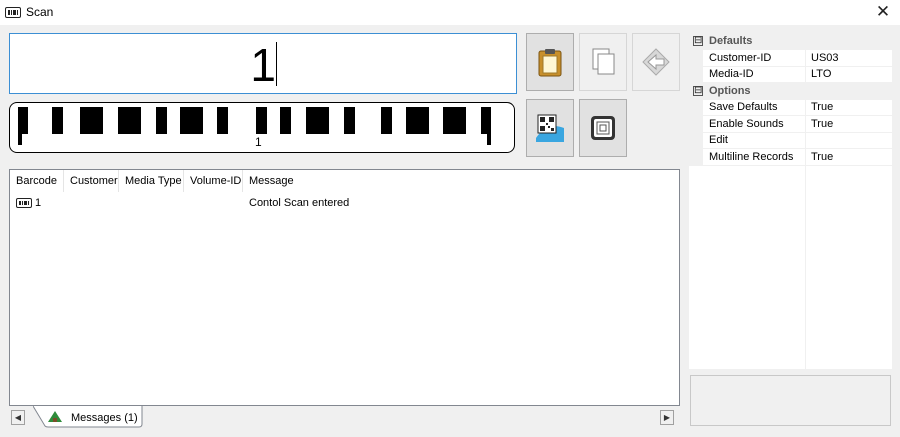 The width and height of the screenshot is (900, 437). I want to click on category-options: ⊟ Options, so click(790, 91).